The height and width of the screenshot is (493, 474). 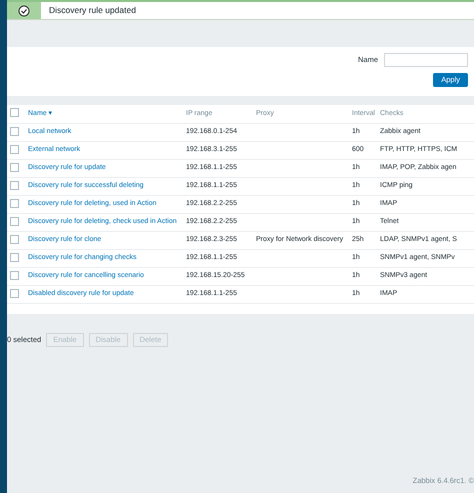 I want to click on name-input, so click(x=426, y=60).